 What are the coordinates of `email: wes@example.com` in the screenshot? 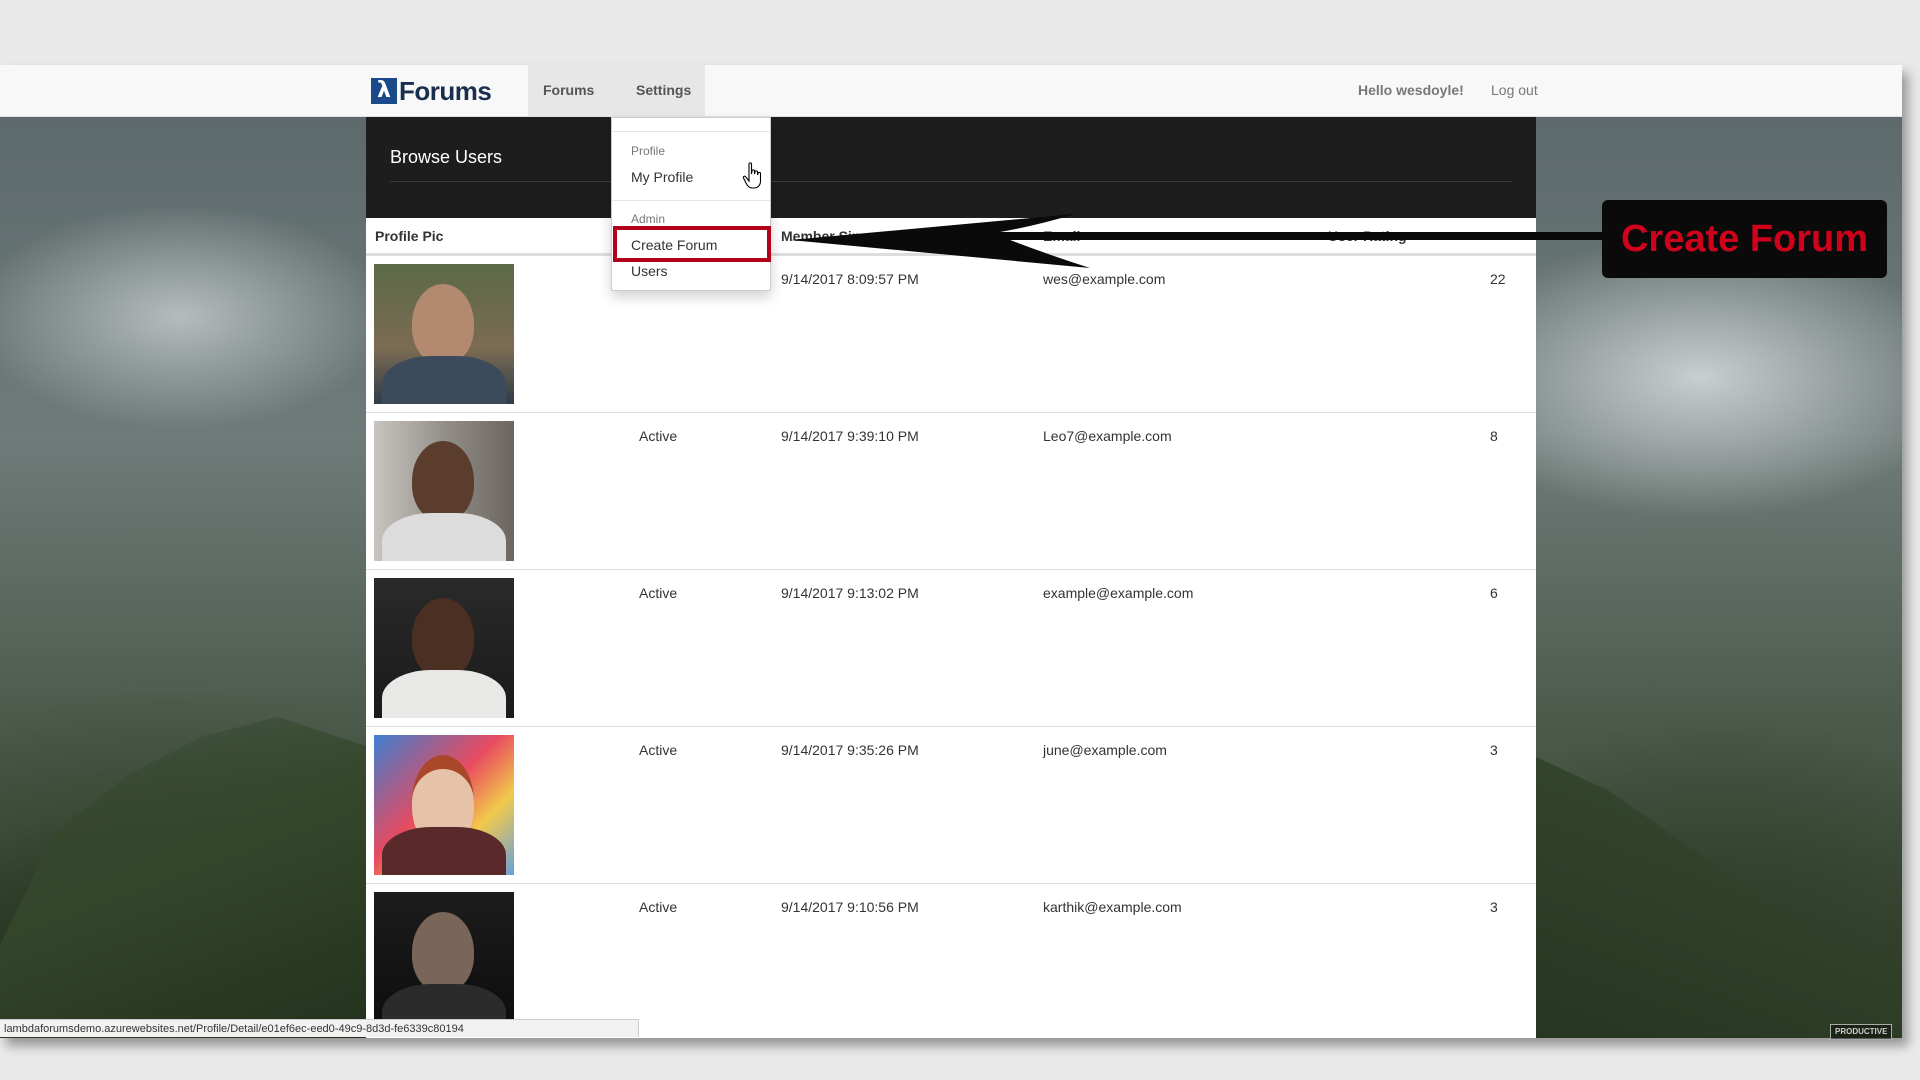 It's located at (1104, 279).